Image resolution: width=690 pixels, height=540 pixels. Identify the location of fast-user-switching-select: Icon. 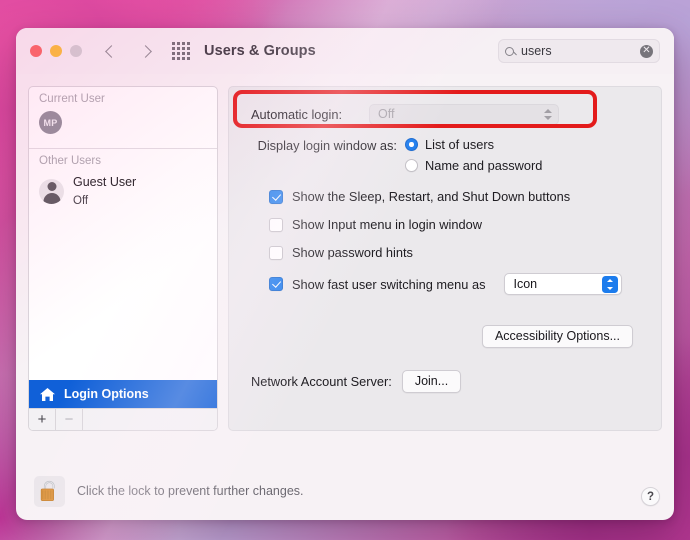
(563, 284).